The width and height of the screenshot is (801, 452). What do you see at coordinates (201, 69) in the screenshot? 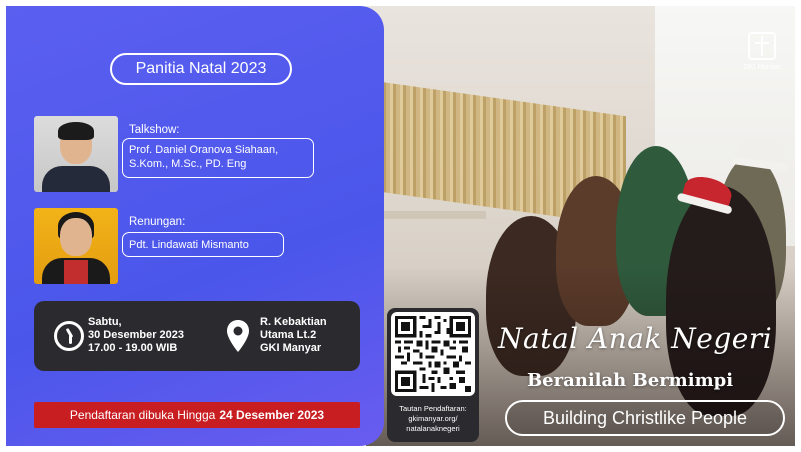
I see `committee-title: Panitia Natal 2023` at bounding box center [201, 69].